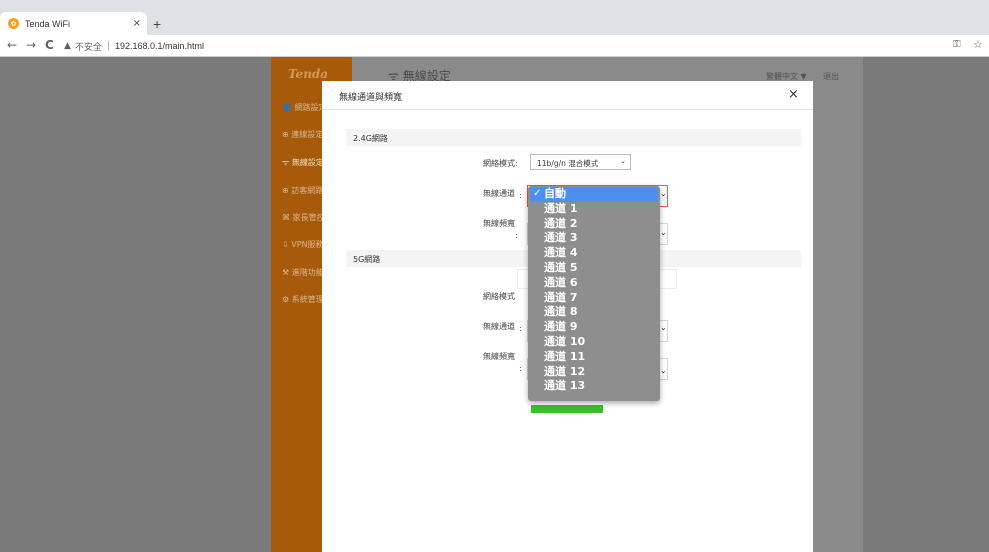  Describe the element at coordinates (13, 23) in the screenshot. I see `tenda-favicon-icon: ✿` at that location.